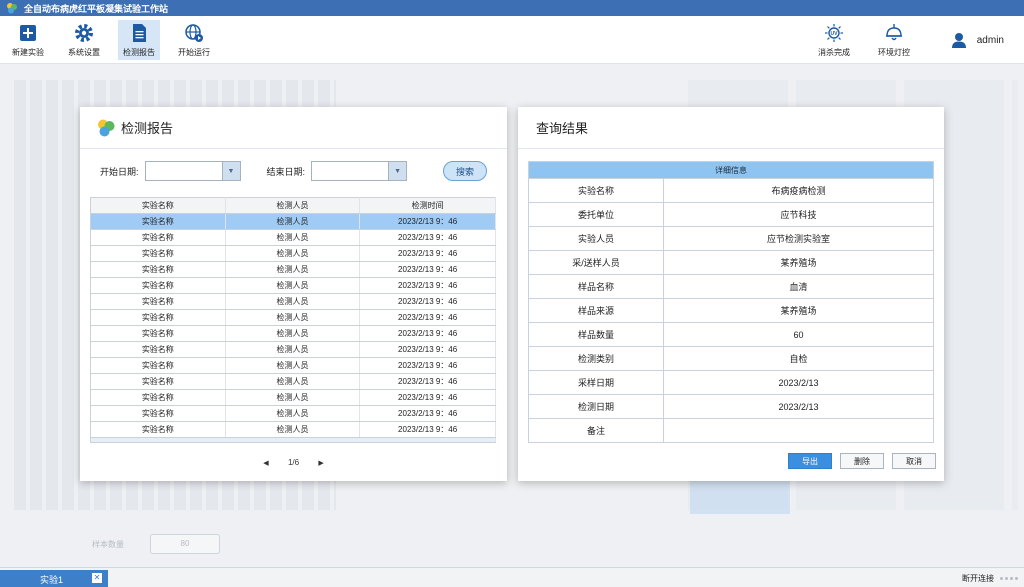  Describe the element at coordinates (28, 40) in the screenshot. I see `new-experiment-button: 新建实验` at that location.